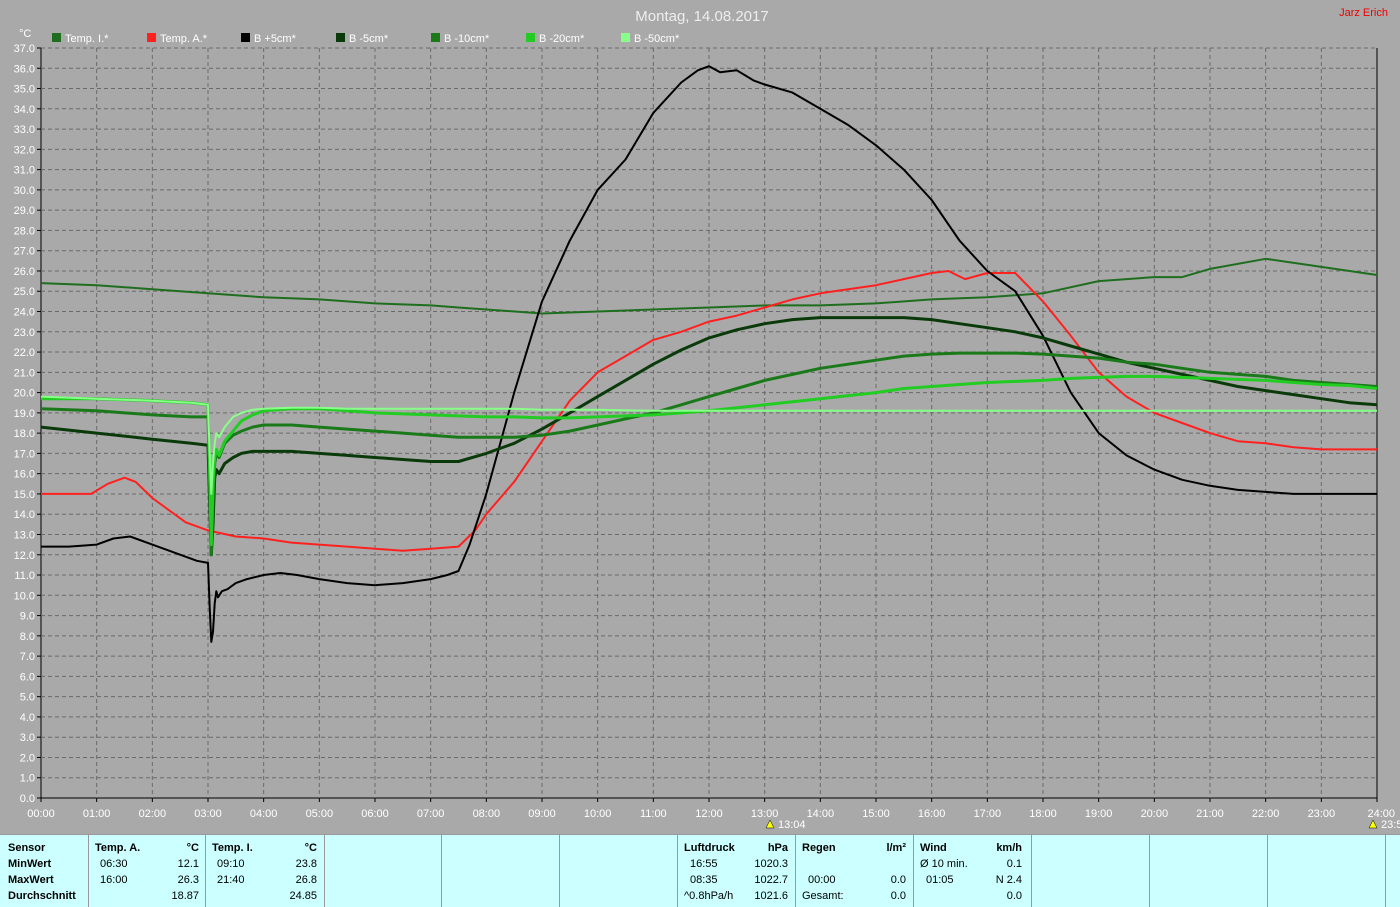  What do you see at coordinates (24, 90) in the screenshot?
I see `y-tick-label: 35.0` at bounding box center [24, 90].